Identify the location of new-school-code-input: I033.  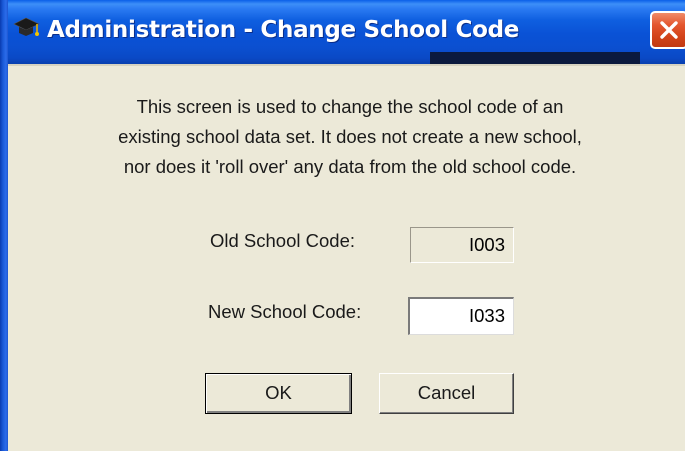
(461, 316).